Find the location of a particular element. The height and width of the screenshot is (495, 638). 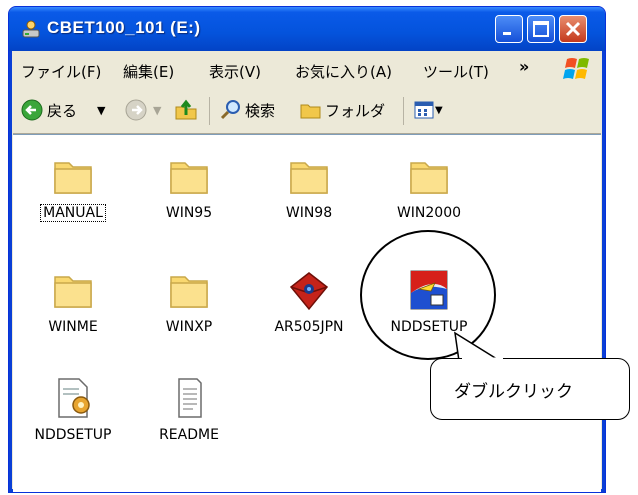

callout-text: ダブルクリック is located at coordinates (513, 392).